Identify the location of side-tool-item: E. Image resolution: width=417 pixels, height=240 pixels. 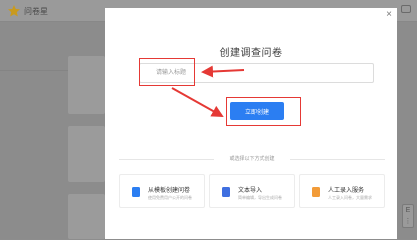
(408, 210).